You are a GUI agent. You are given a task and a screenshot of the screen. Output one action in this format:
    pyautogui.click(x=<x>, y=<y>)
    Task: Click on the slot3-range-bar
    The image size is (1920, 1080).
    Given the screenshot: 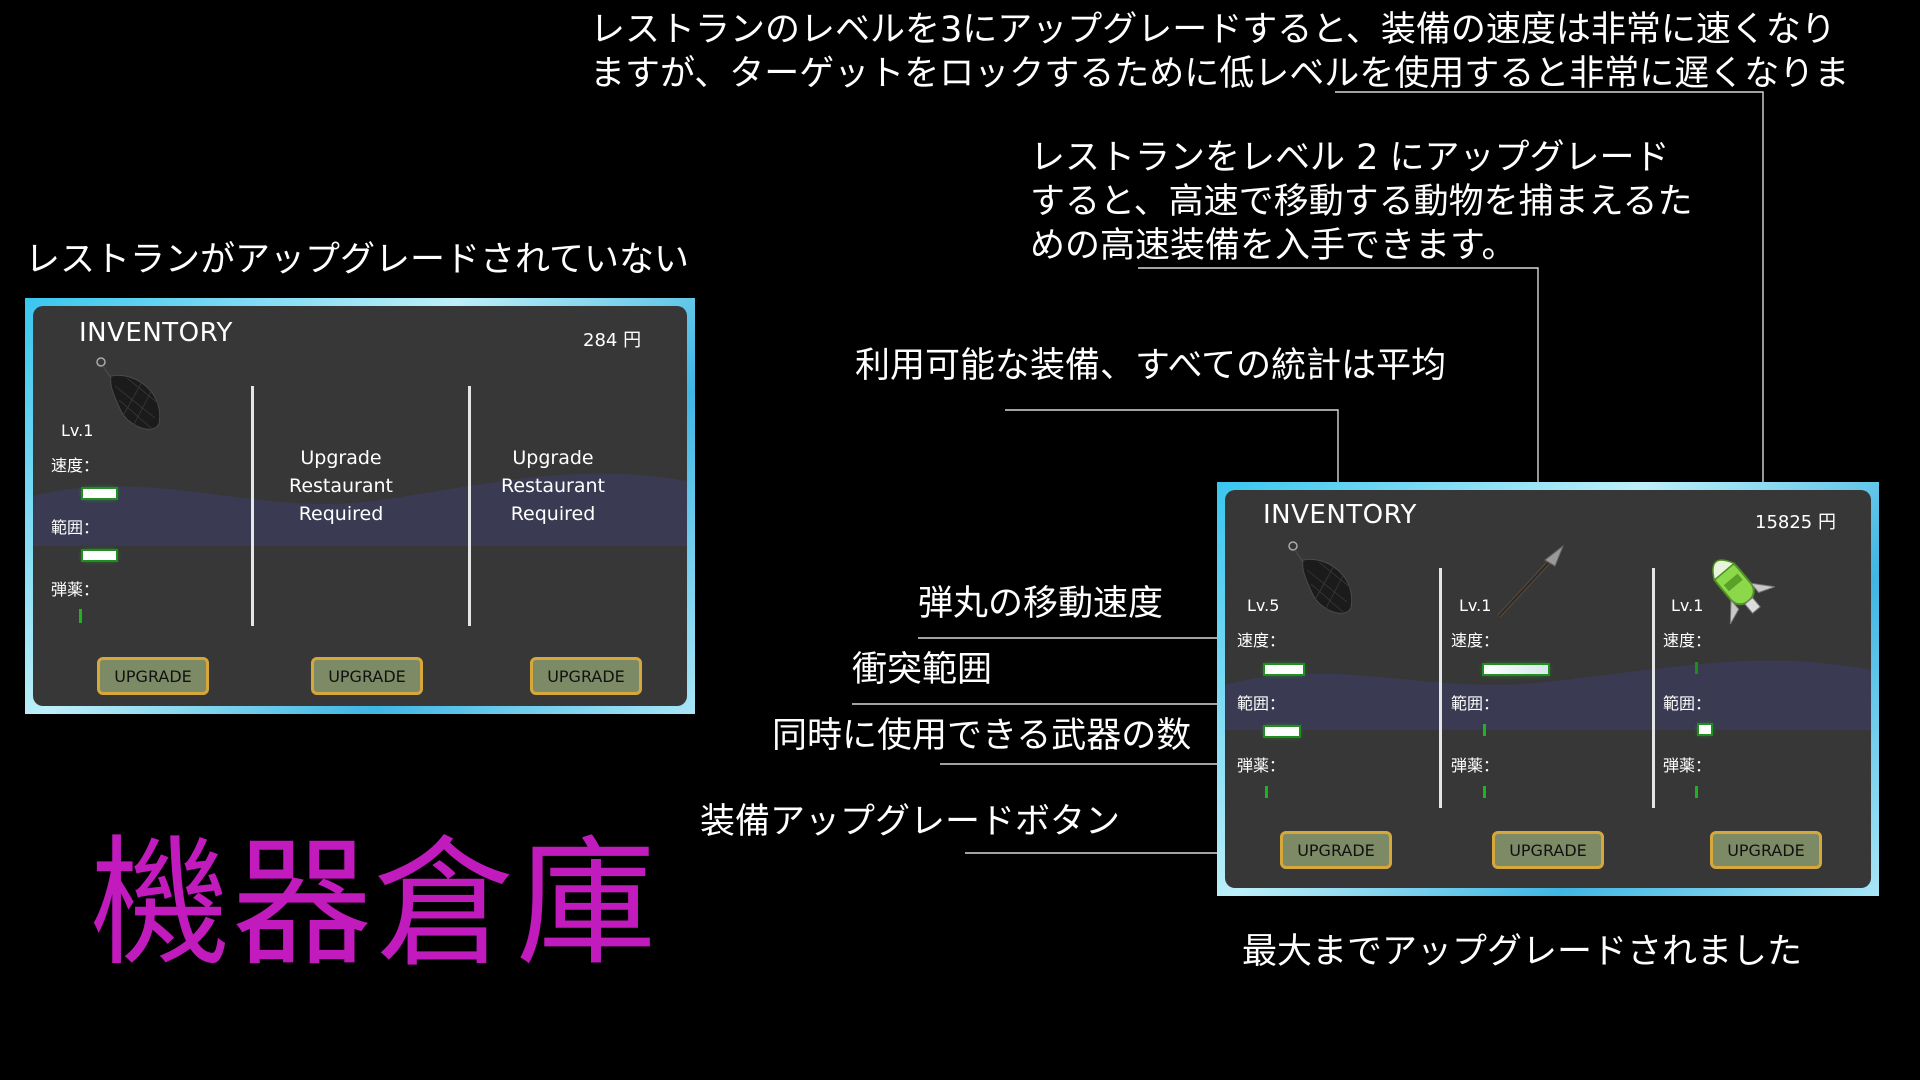 What is the action you would take?
    pyautogui.click(x=1705, y=729)
    